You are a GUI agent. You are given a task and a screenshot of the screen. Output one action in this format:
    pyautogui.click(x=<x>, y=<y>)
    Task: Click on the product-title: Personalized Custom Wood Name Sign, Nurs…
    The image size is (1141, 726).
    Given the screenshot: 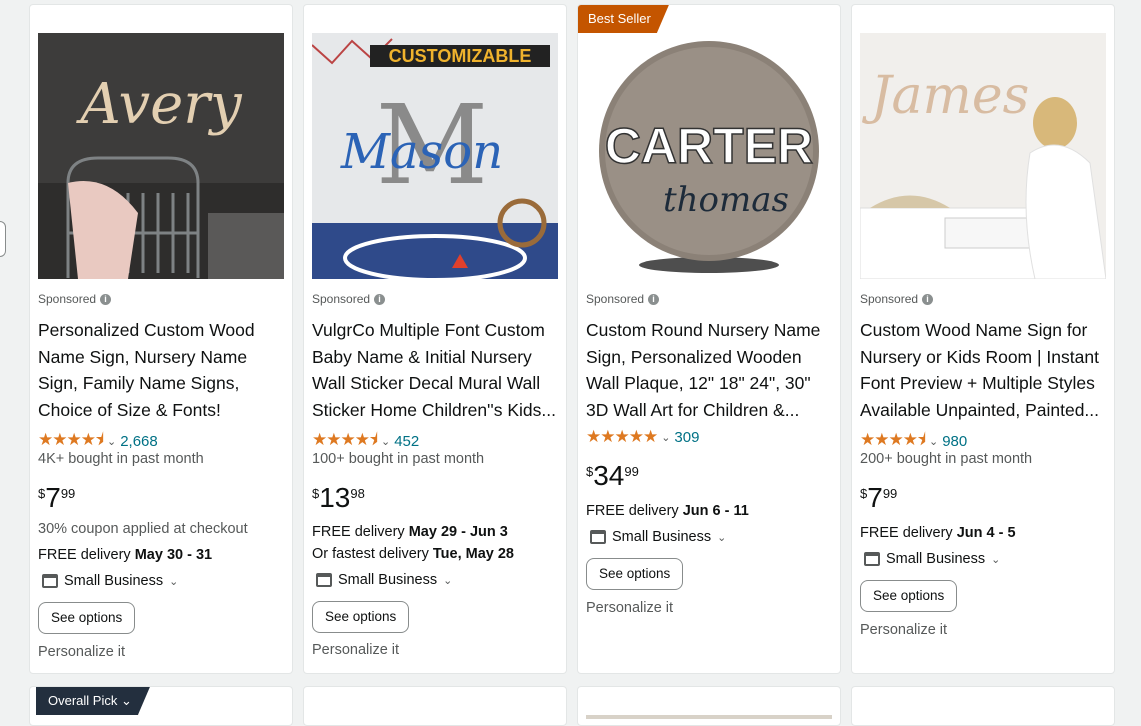 What is the action you would take?
    pyautogui.click(x=162, y=370)
    